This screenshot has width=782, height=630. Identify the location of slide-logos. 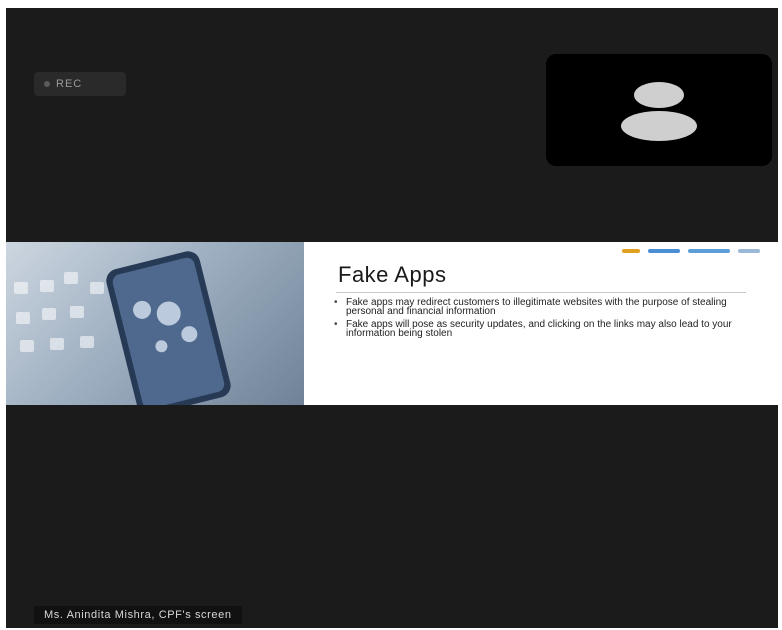
(691, 251).